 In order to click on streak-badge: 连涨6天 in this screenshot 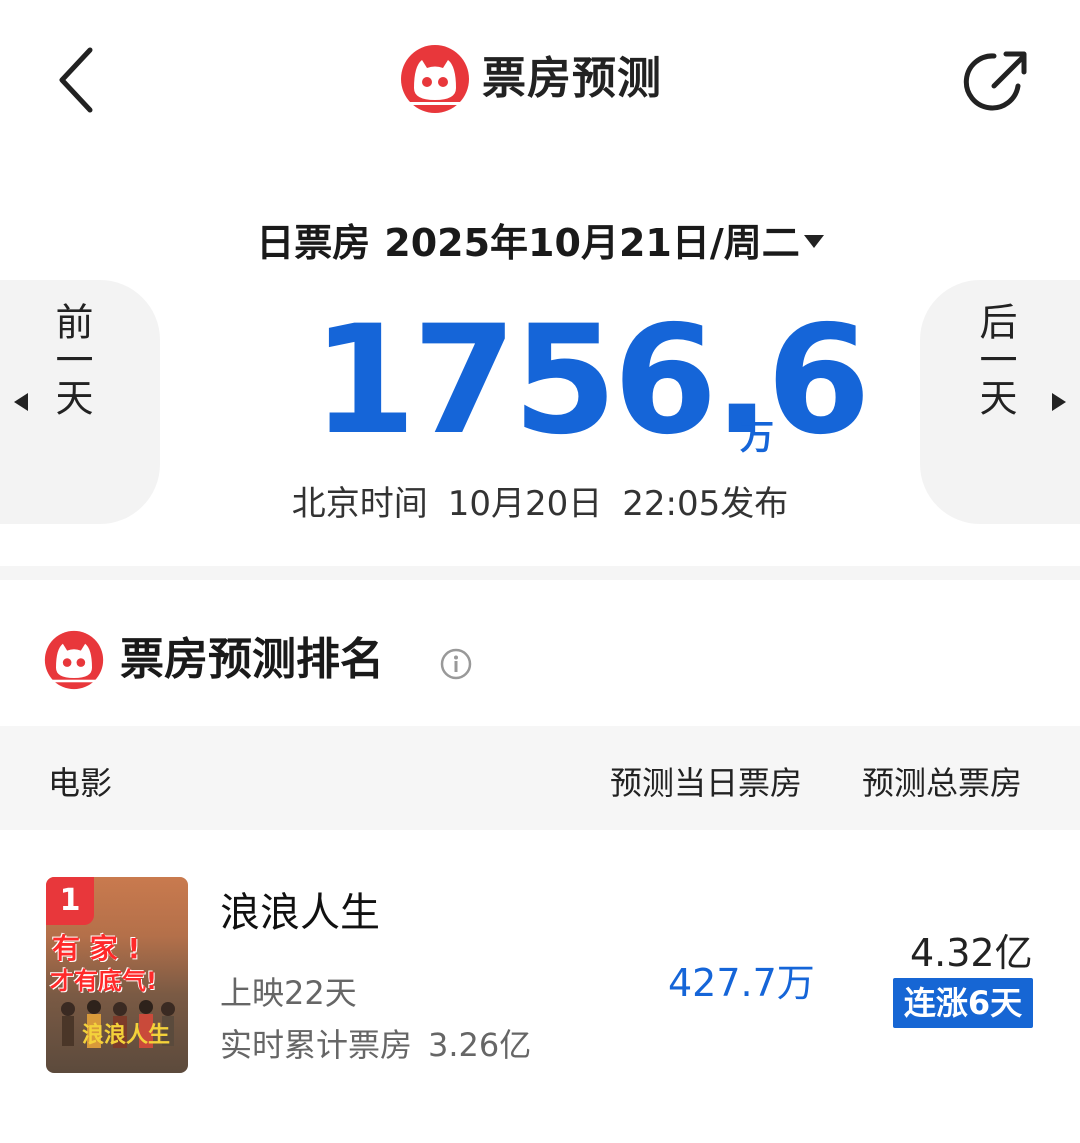, I will do `click(963, 1003)`.